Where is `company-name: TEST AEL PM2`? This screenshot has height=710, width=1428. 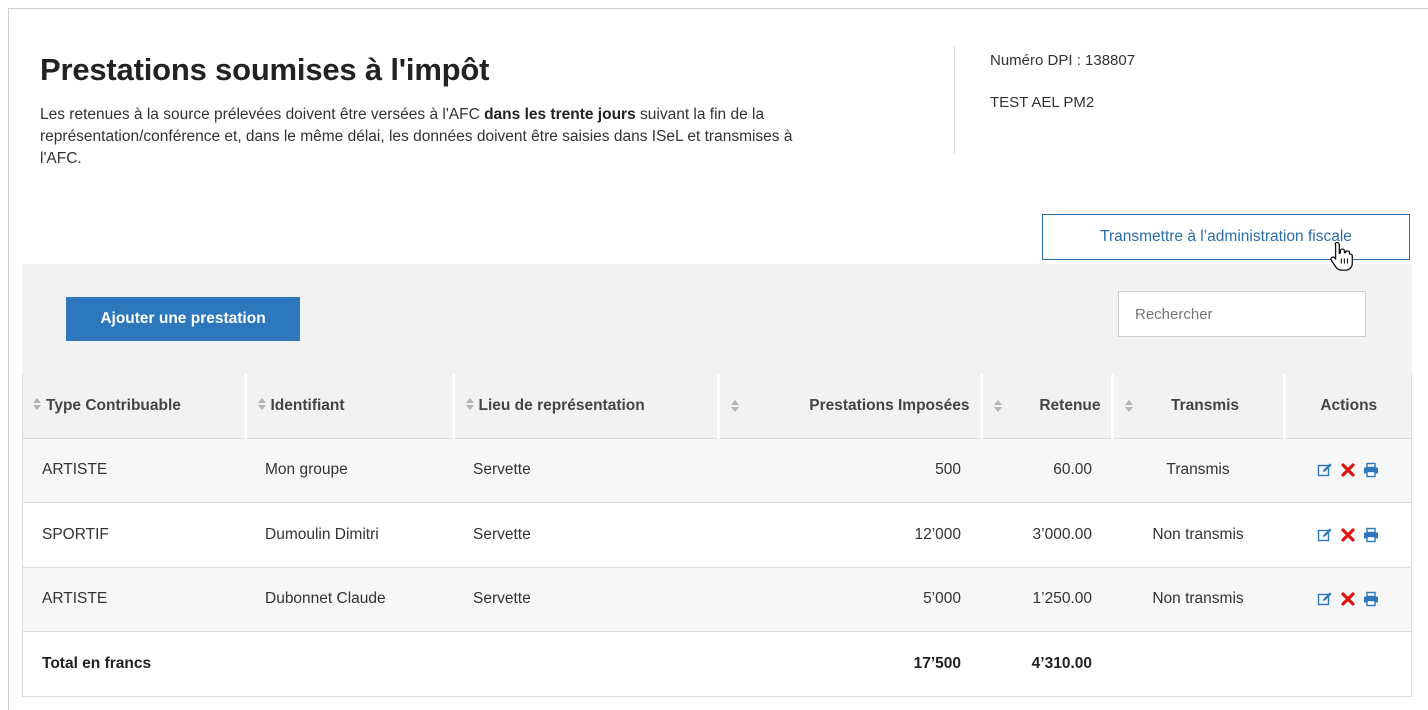 company-name: TEST AEL PM2 is located at coordinates (1042, 102).